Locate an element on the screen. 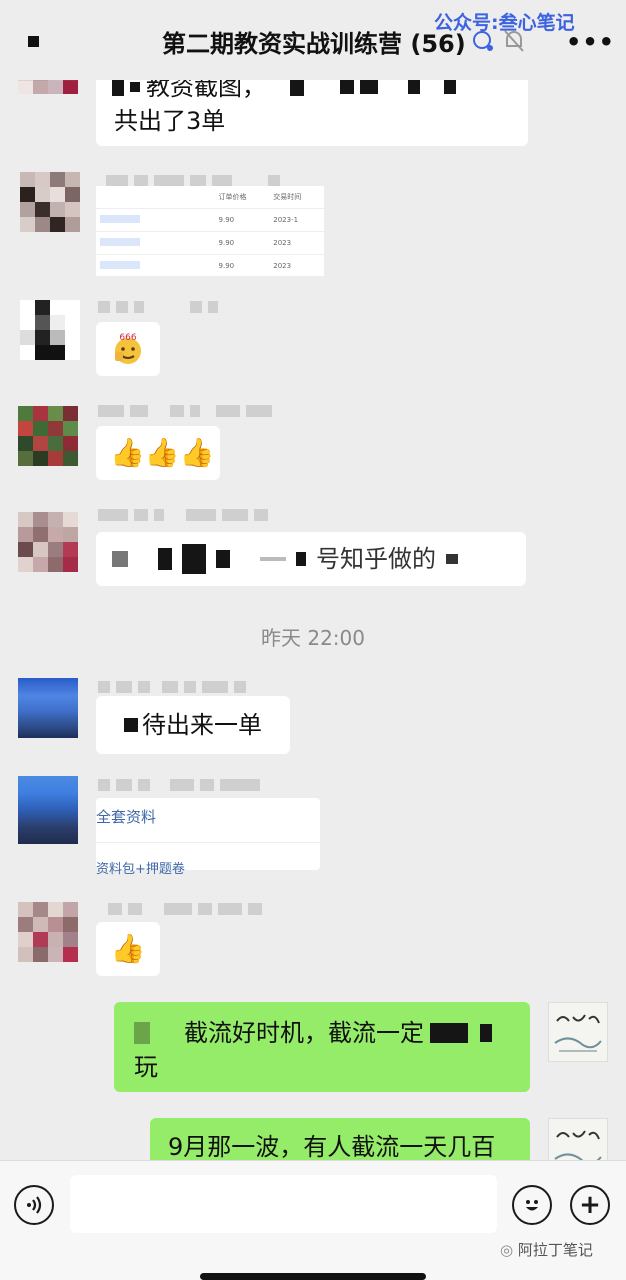  message-bubble: 666 is located at coordinates (128, 349).